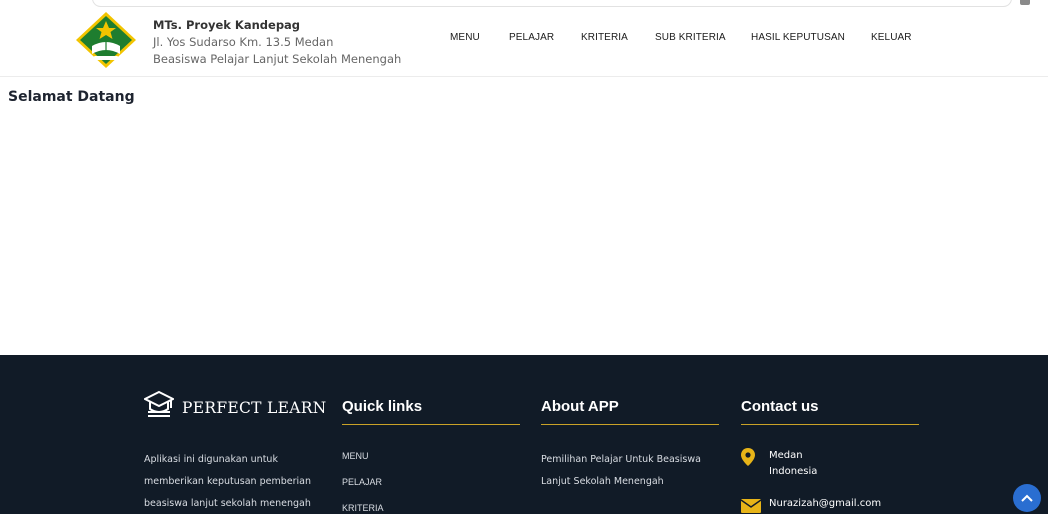 This screenshot has height=515, width=1048. Describe the element at coordinates (748, 457) in the screenshot. I see `location-pin-icon` at that location.